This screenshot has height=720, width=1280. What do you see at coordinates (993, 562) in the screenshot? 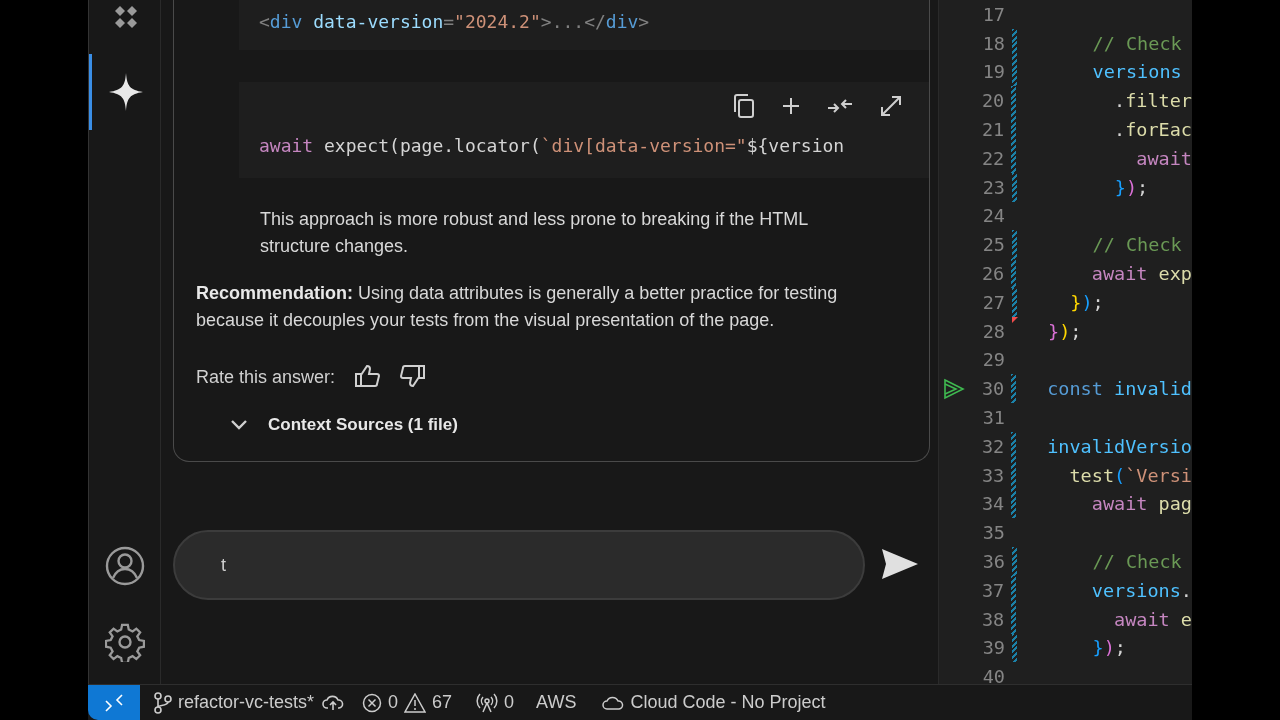
I see `line-number: 36` at bounding box center [993, 562].